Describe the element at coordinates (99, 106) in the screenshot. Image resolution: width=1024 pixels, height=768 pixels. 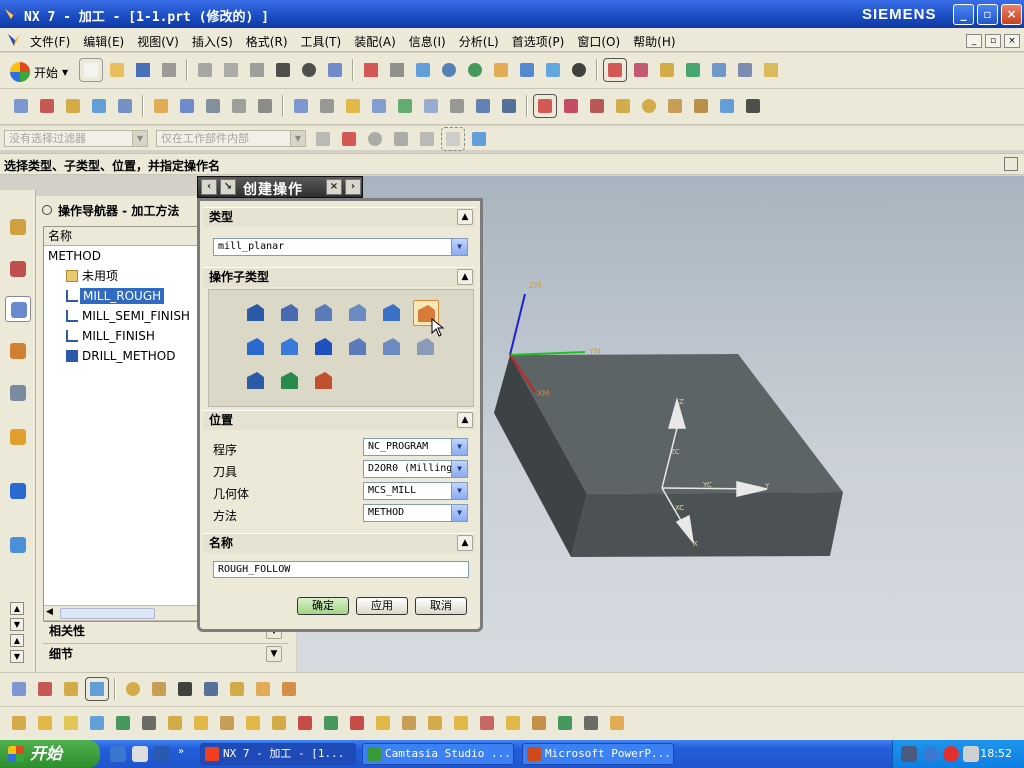
I see `create-method-icon` at that location.